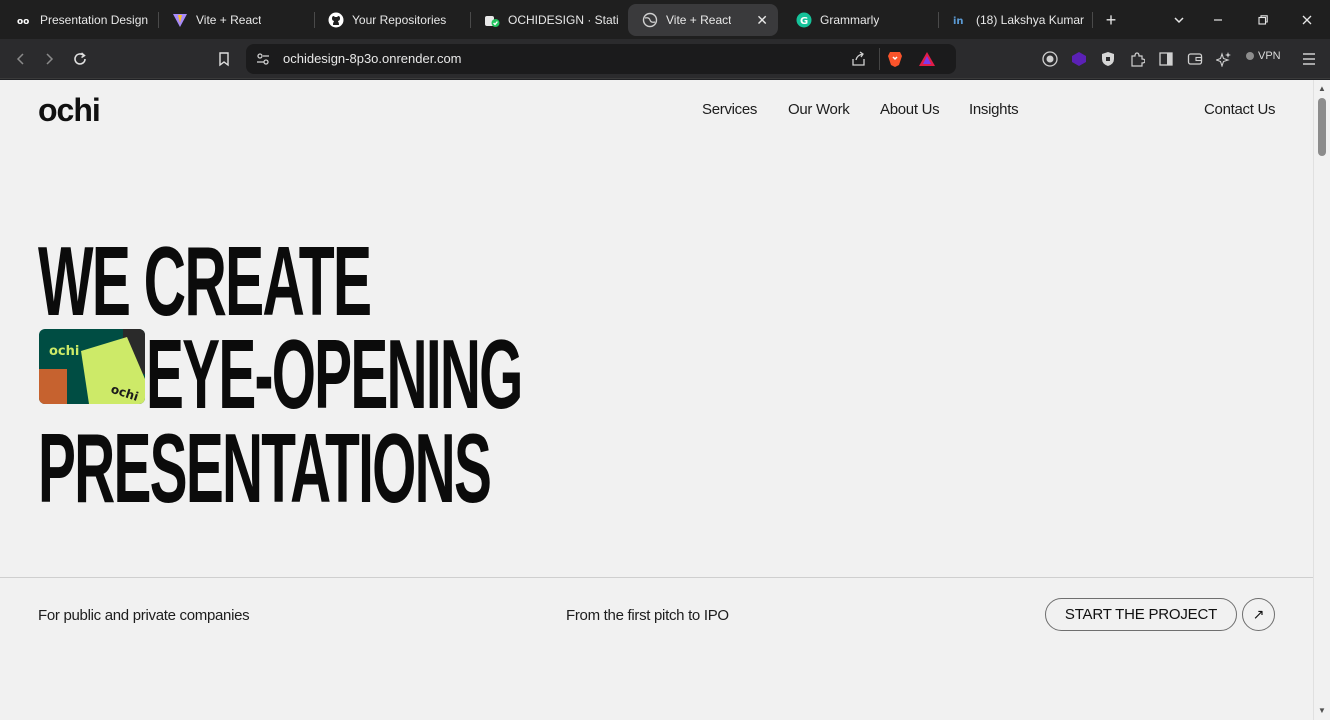  Describe the element at coordinates (819, 109) in the screenshot. I see `nav-our-work: Our Work` at that location.